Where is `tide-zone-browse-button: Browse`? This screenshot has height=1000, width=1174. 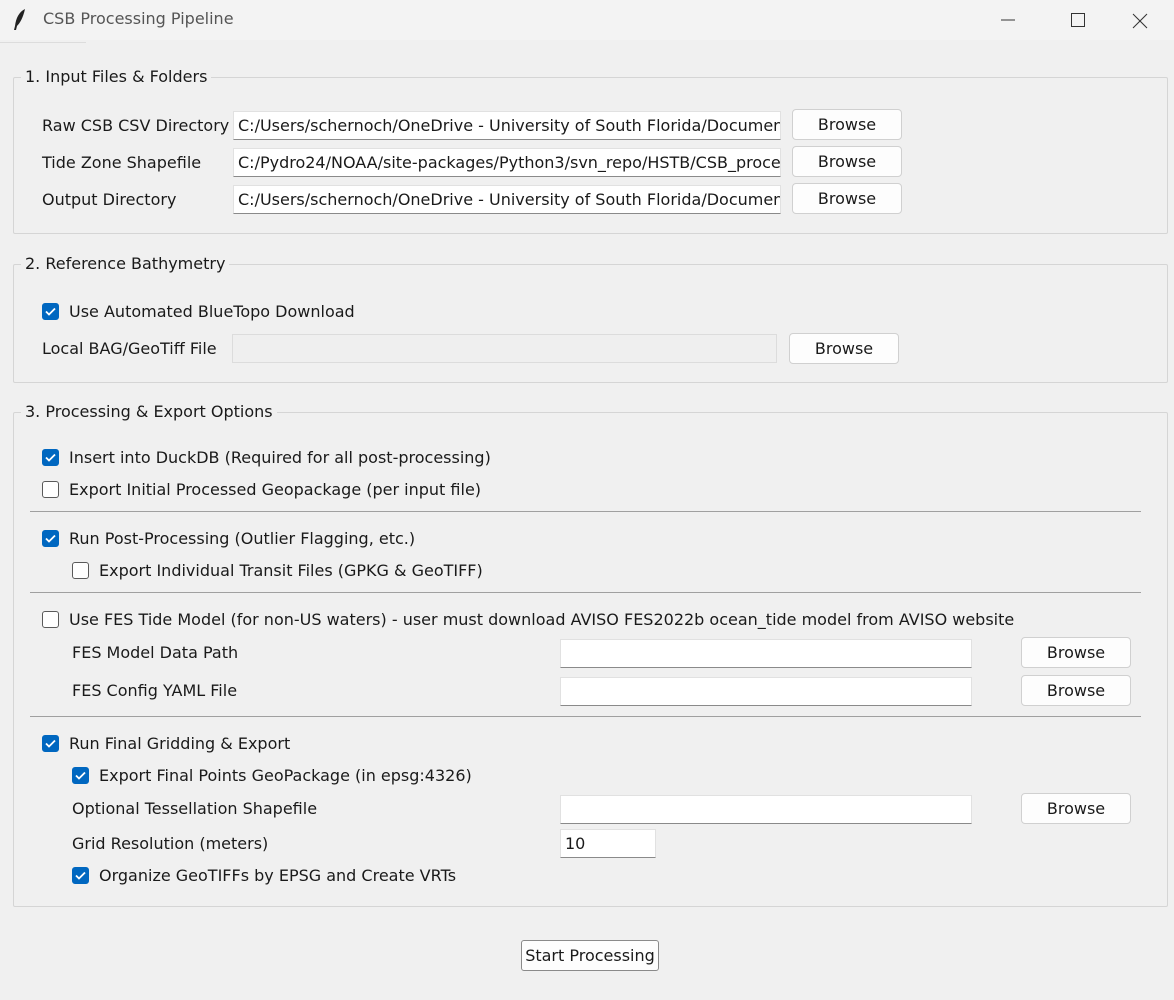 tide-zone-browse-button: Browse is located at coordinates (847, 161).